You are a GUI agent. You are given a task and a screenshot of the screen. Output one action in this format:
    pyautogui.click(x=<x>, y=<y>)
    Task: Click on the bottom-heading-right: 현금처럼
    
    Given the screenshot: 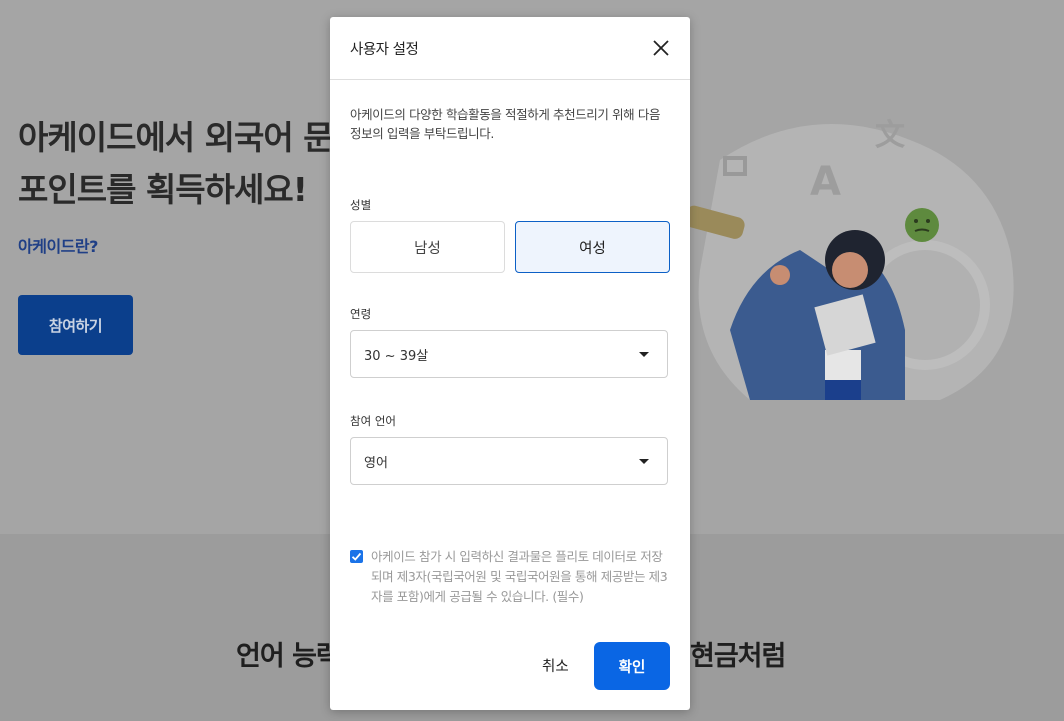 What is the action you would take?
    pyautogui.click(x=738, y=656)
    